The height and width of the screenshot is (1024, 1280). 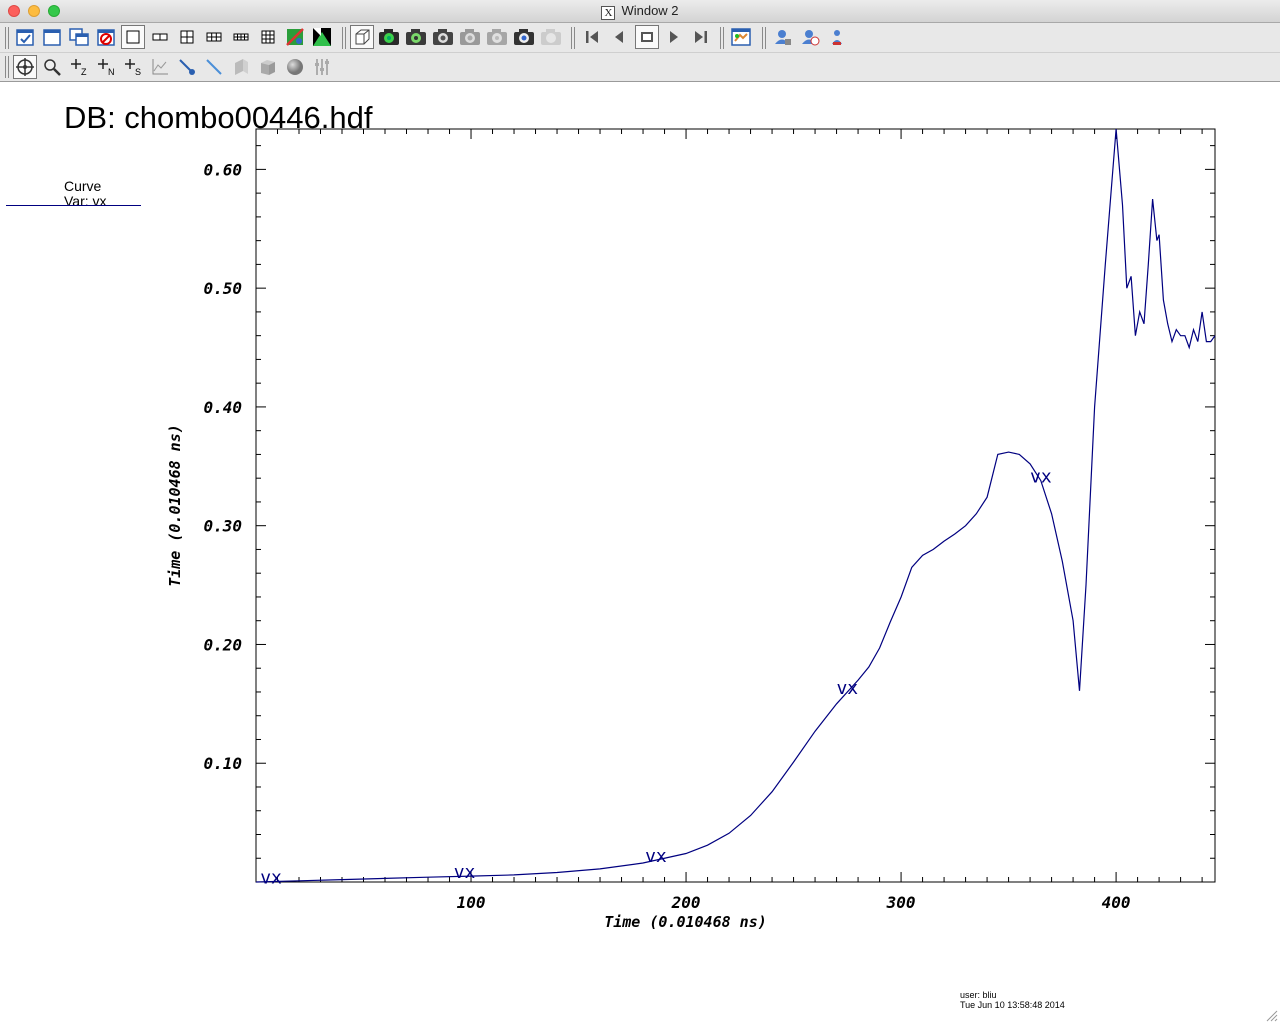 What do you see at coordinates (686, 902) in the screenshot?
I see `x-tick-label: 200` at bounding box center [686, 902].